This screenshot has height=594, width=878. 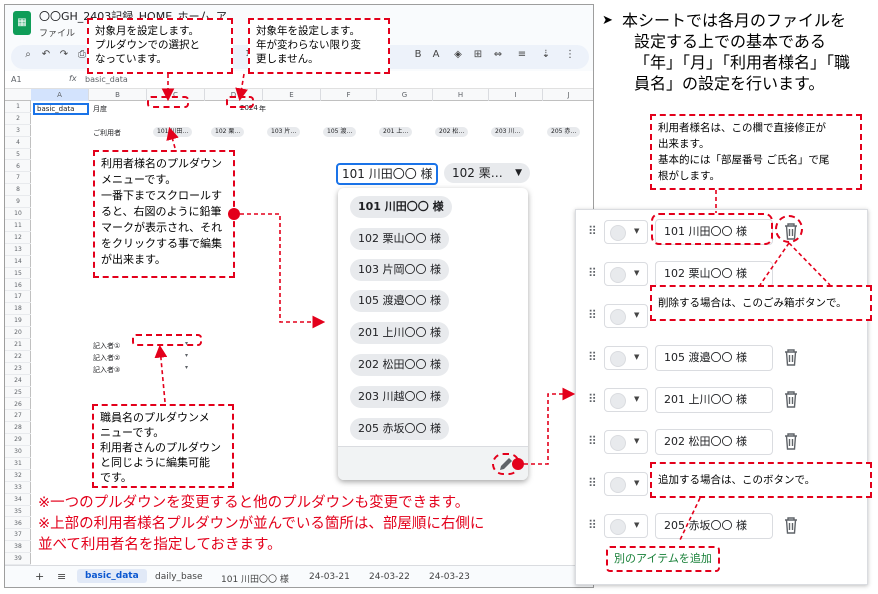 What do you see at coordinates (241, 87) in the screenshot?
I see `arrow-year` at bounding box center [241, 87].